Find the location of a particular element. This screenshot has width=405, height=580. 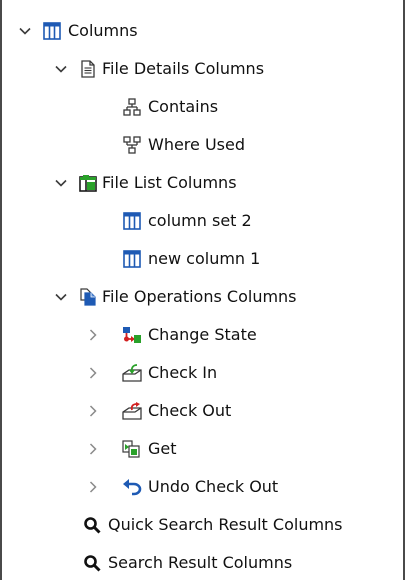

undo-icon is located at coordinates (132, 487).